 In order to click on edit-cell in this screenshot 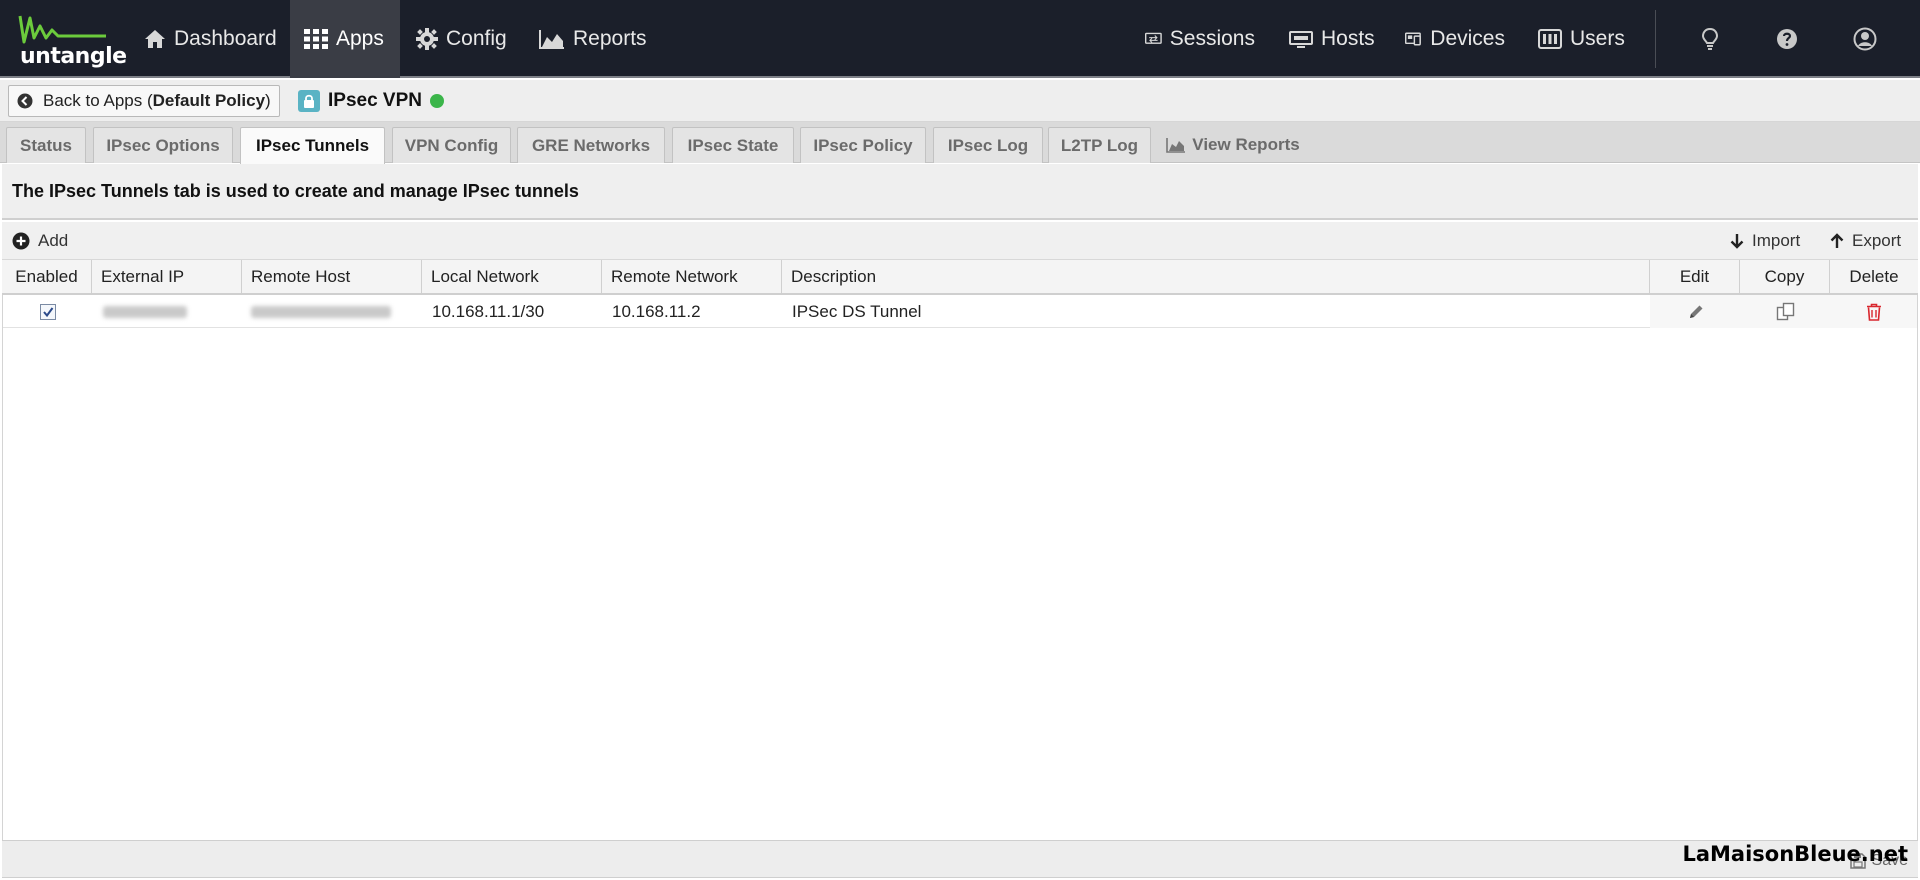, I will do `click(1696, 311)`.